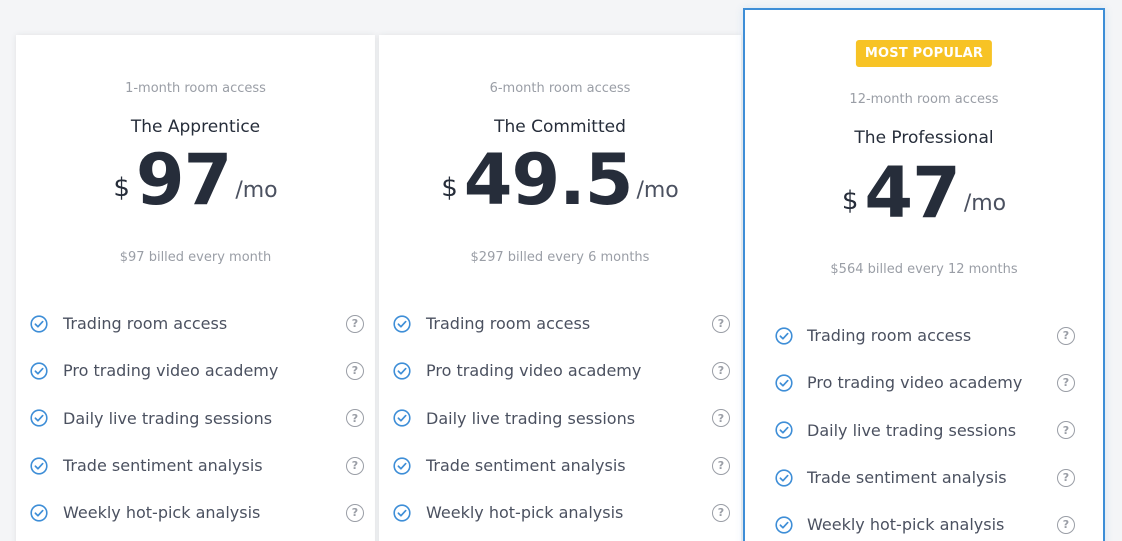 This screenshot has width=1122, height=541. Describe the element at coordinates (183, 180) in the screenshot. I see `price-amount: 97` at that location.